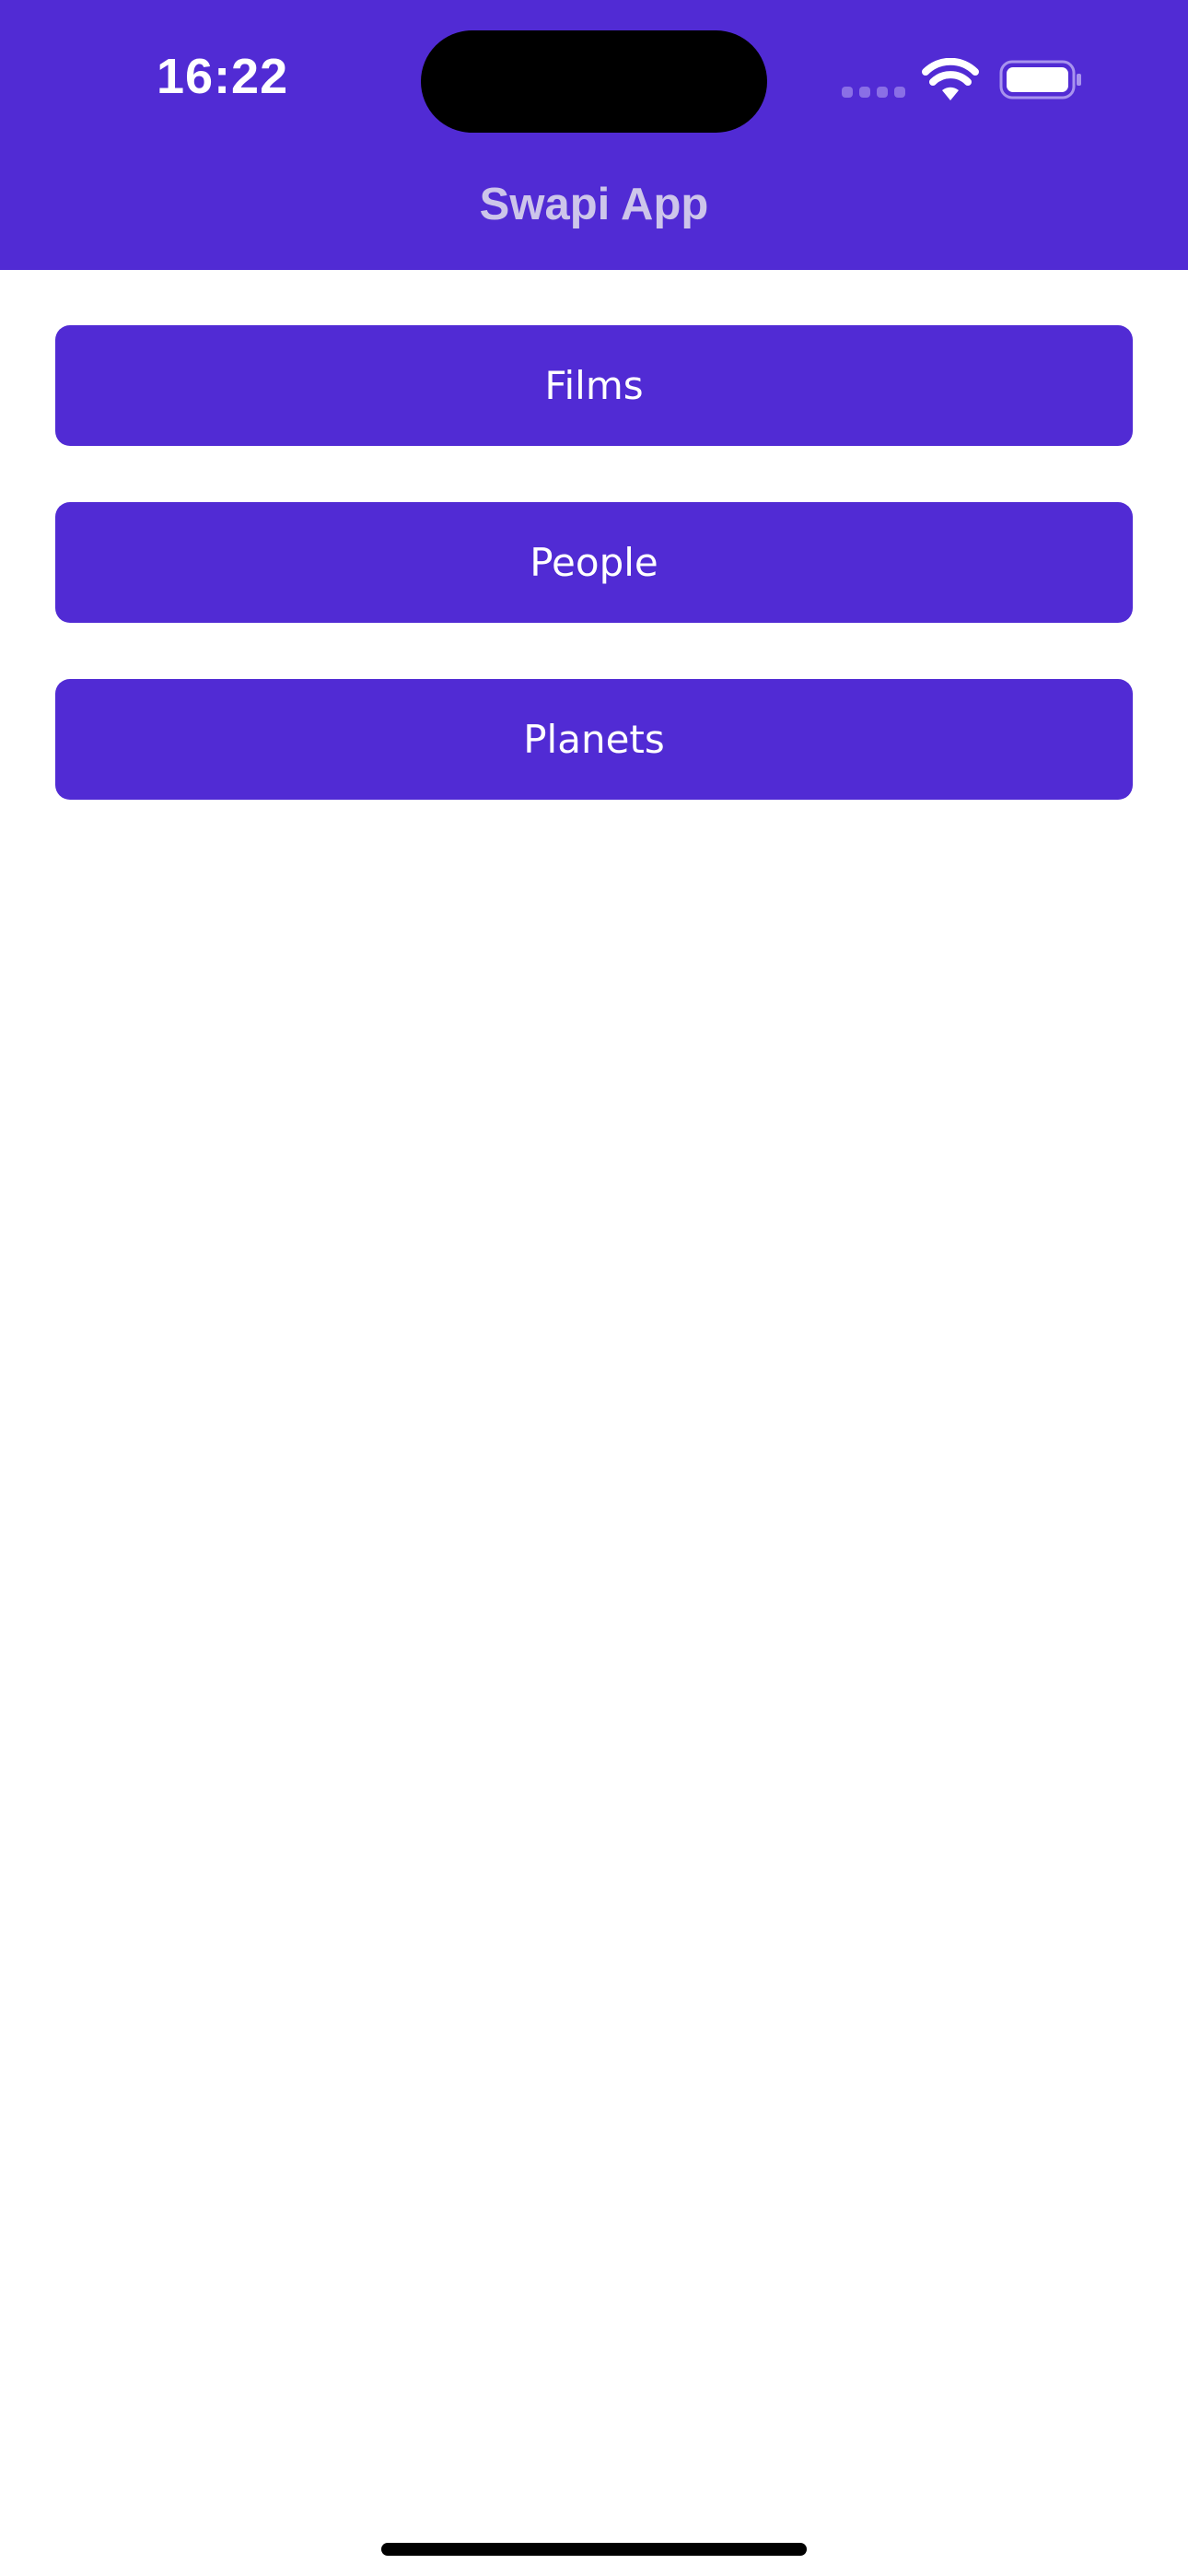 The height and width of the screenshot is (2576, 1188). I want to click on planets-button: Planets, so click(594, 739).